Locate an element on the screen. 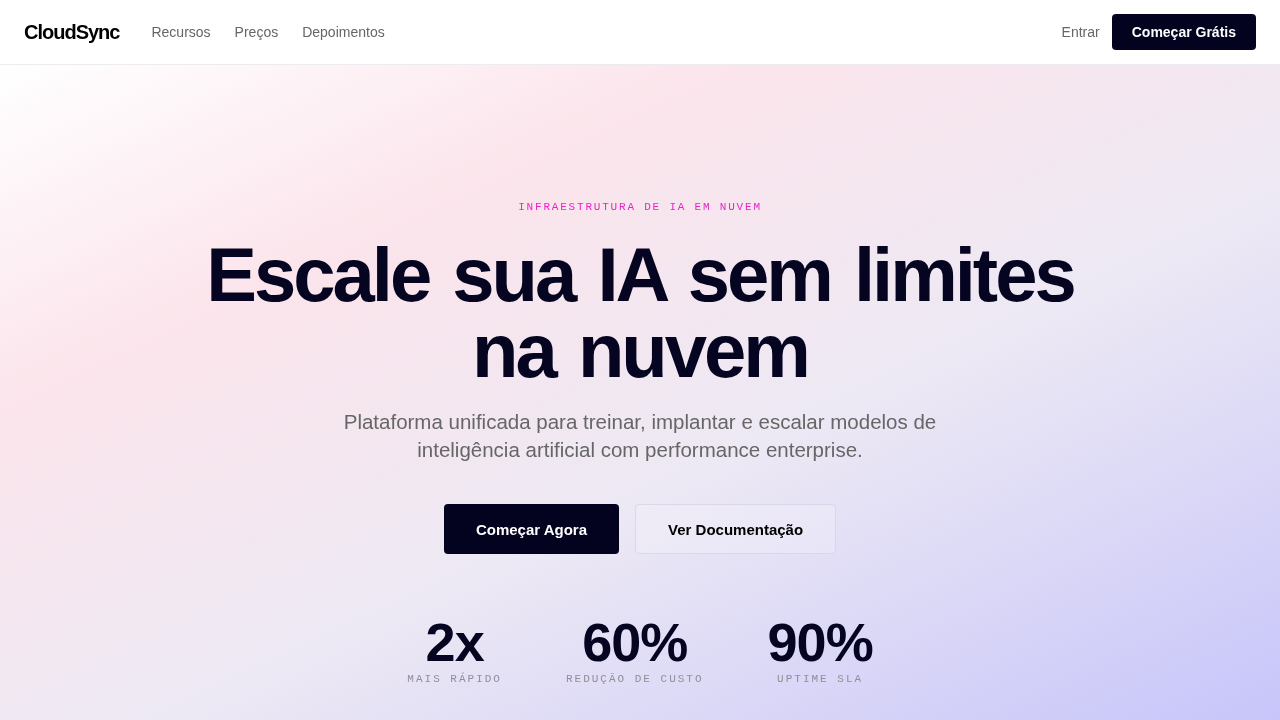  stat-label: UPTIME SLA is located at coordinates (820, 679).